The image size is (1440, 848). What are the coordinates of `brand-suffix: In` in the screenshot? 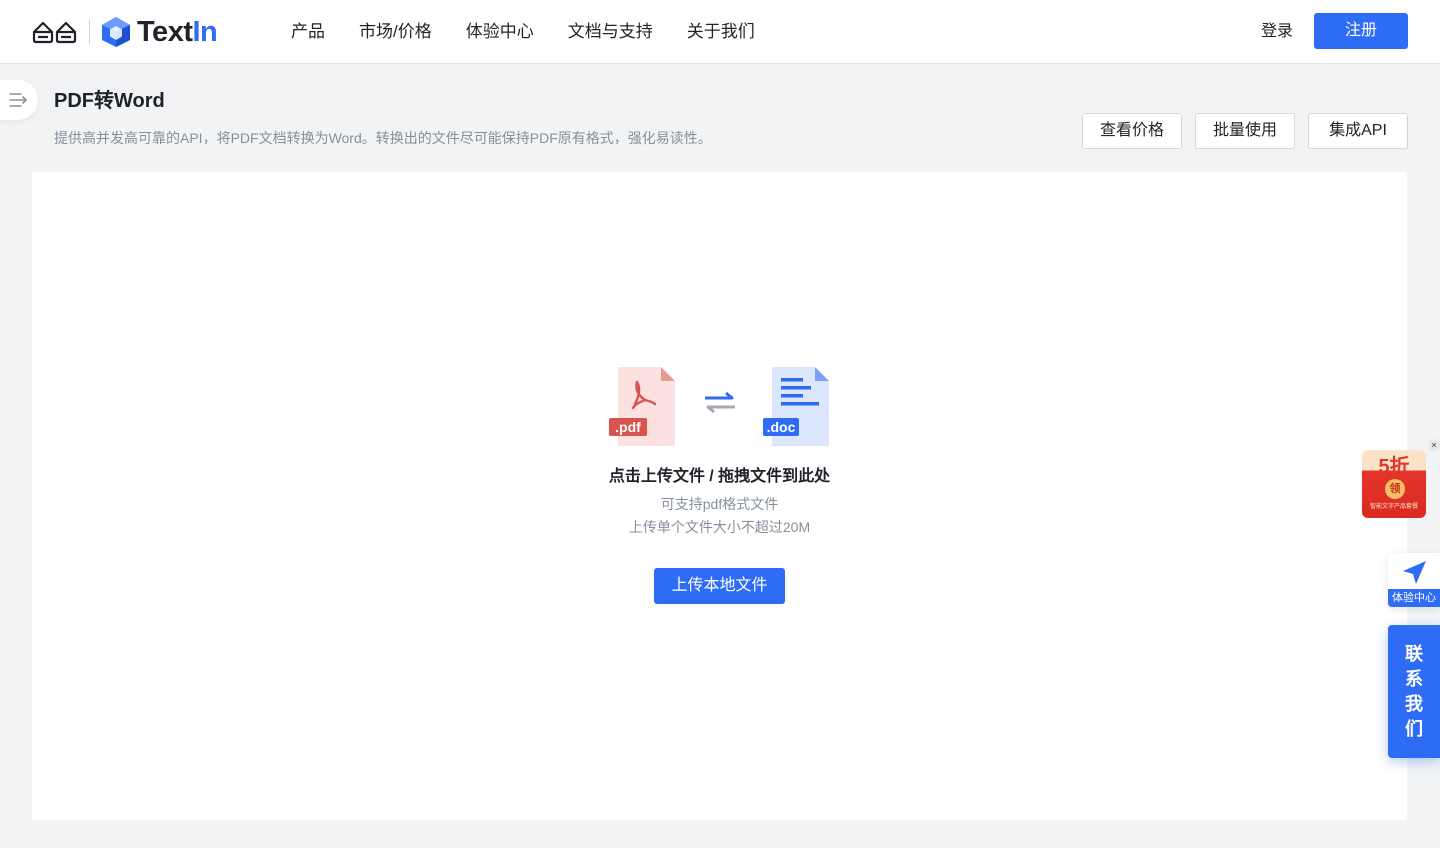 It's located at (205, 32).